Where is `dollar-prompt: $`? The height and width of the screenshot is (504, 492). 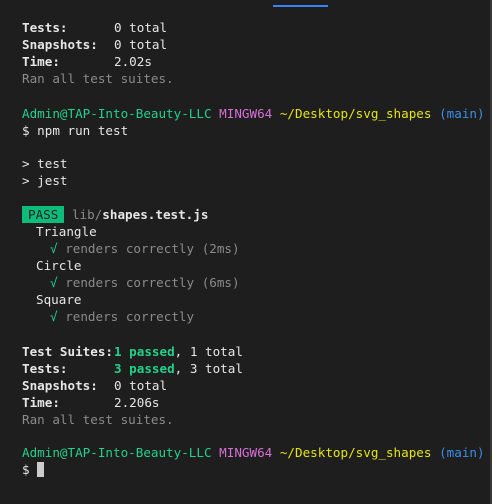
dollar-prompt: $ is located at coordinates (30, 469).